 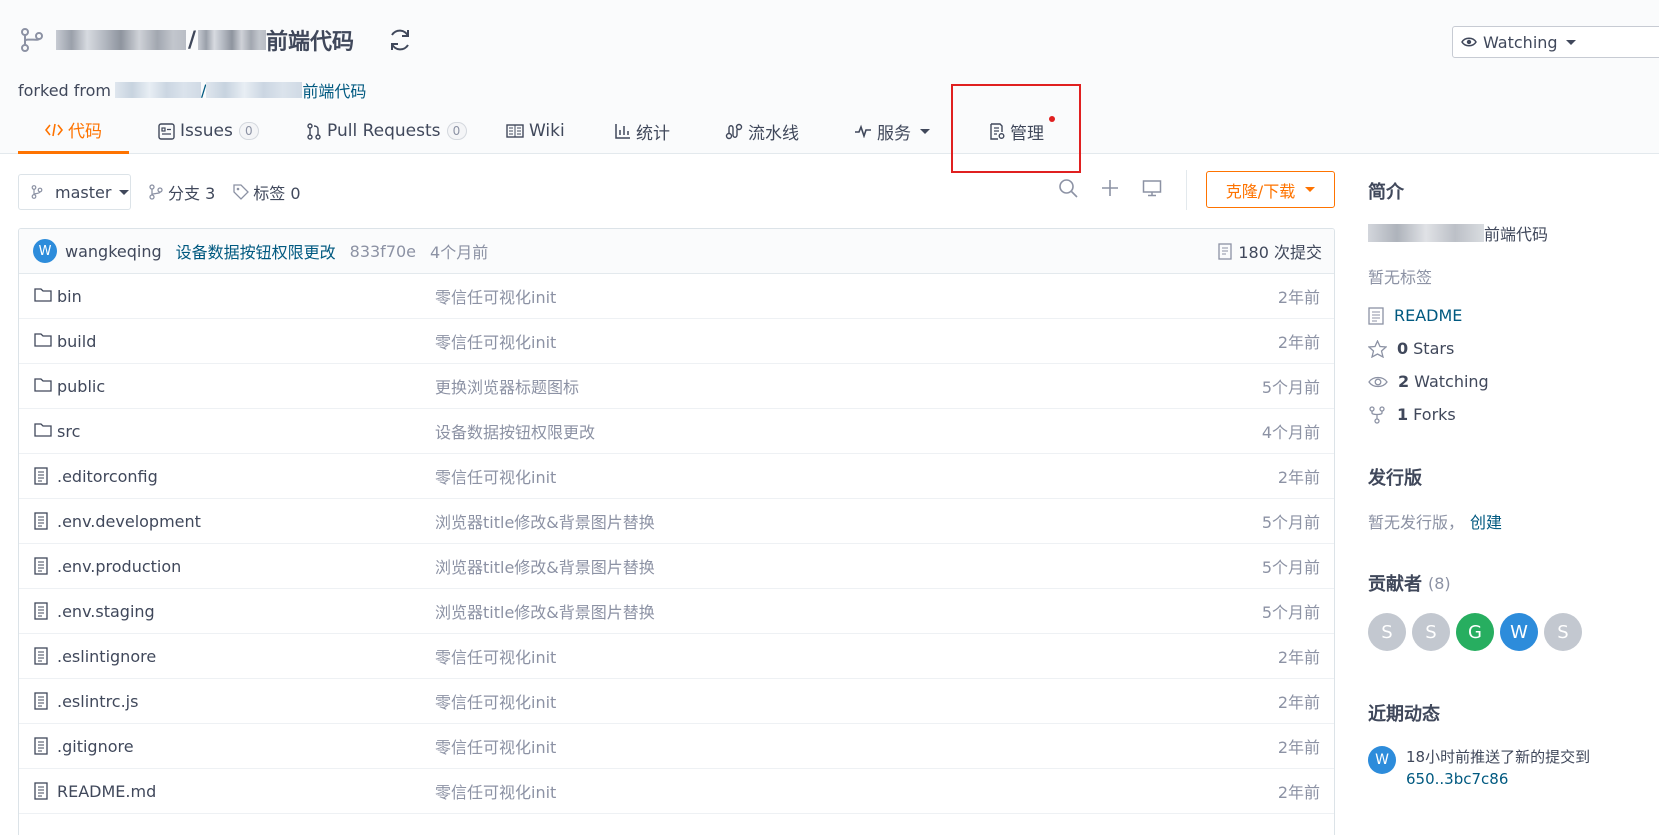 I want to click on stars-count: 0, so click(x=1403, y=348).